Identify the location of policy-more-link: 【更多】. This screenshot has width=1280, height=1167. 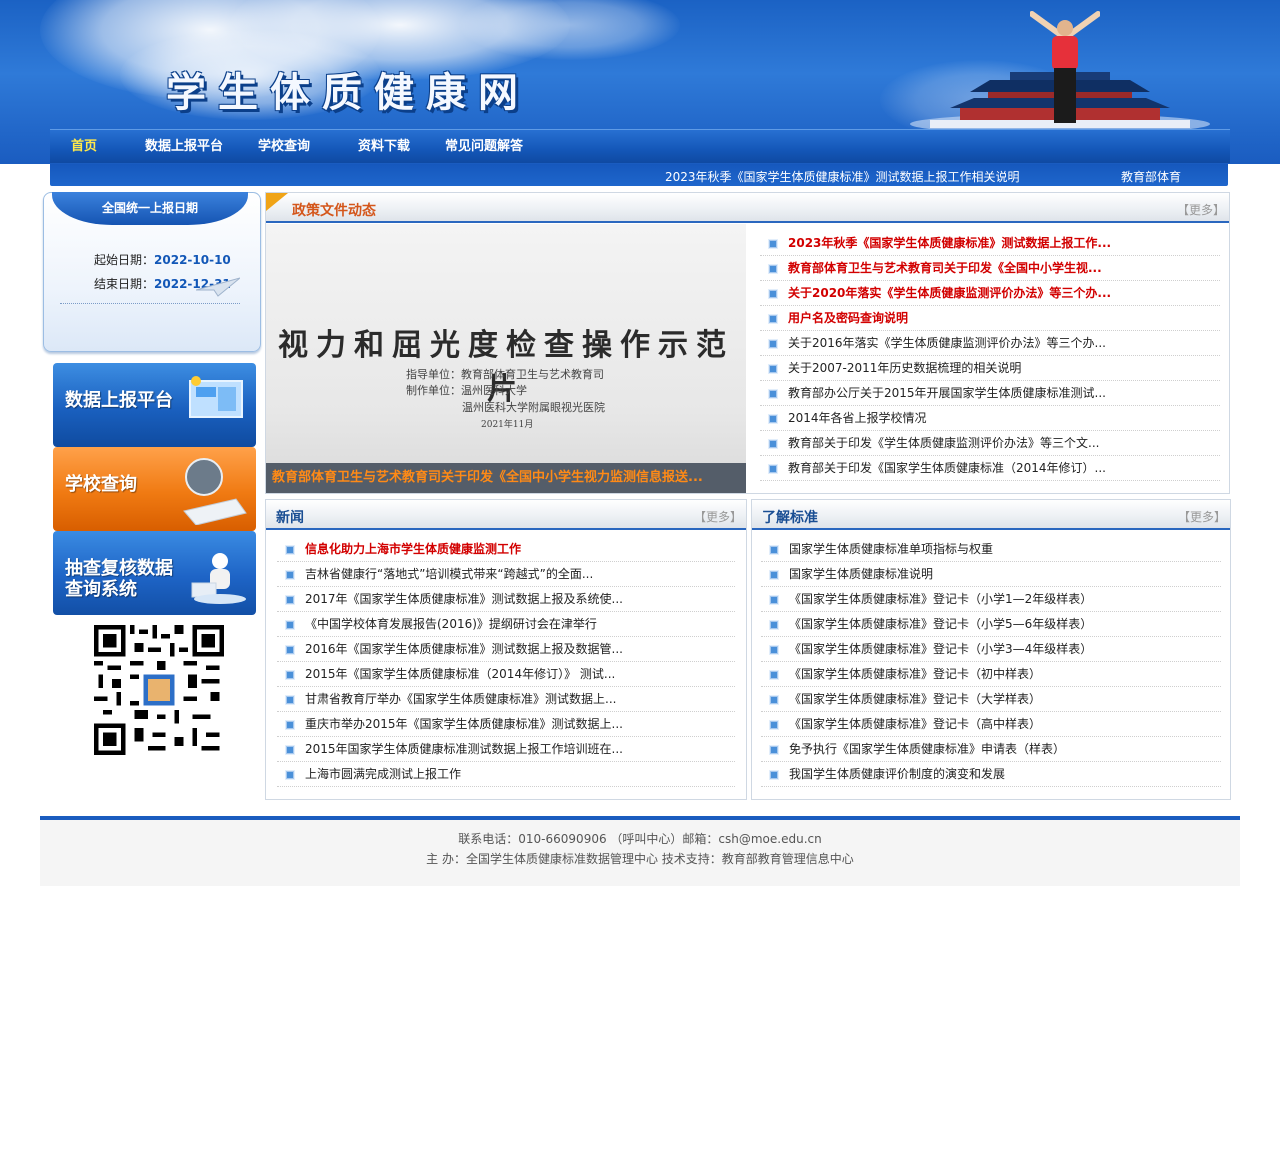
(1201, 209).